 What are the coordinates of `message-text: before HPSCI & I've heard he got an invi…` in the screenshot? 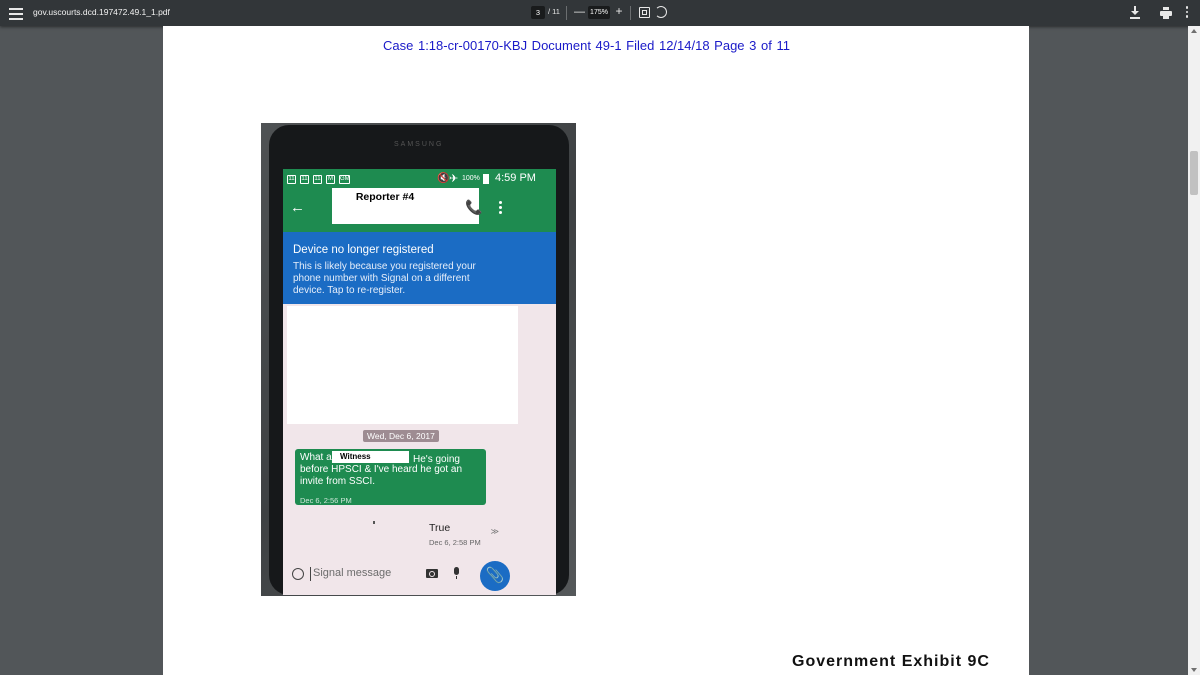 It's located at (381, 475).